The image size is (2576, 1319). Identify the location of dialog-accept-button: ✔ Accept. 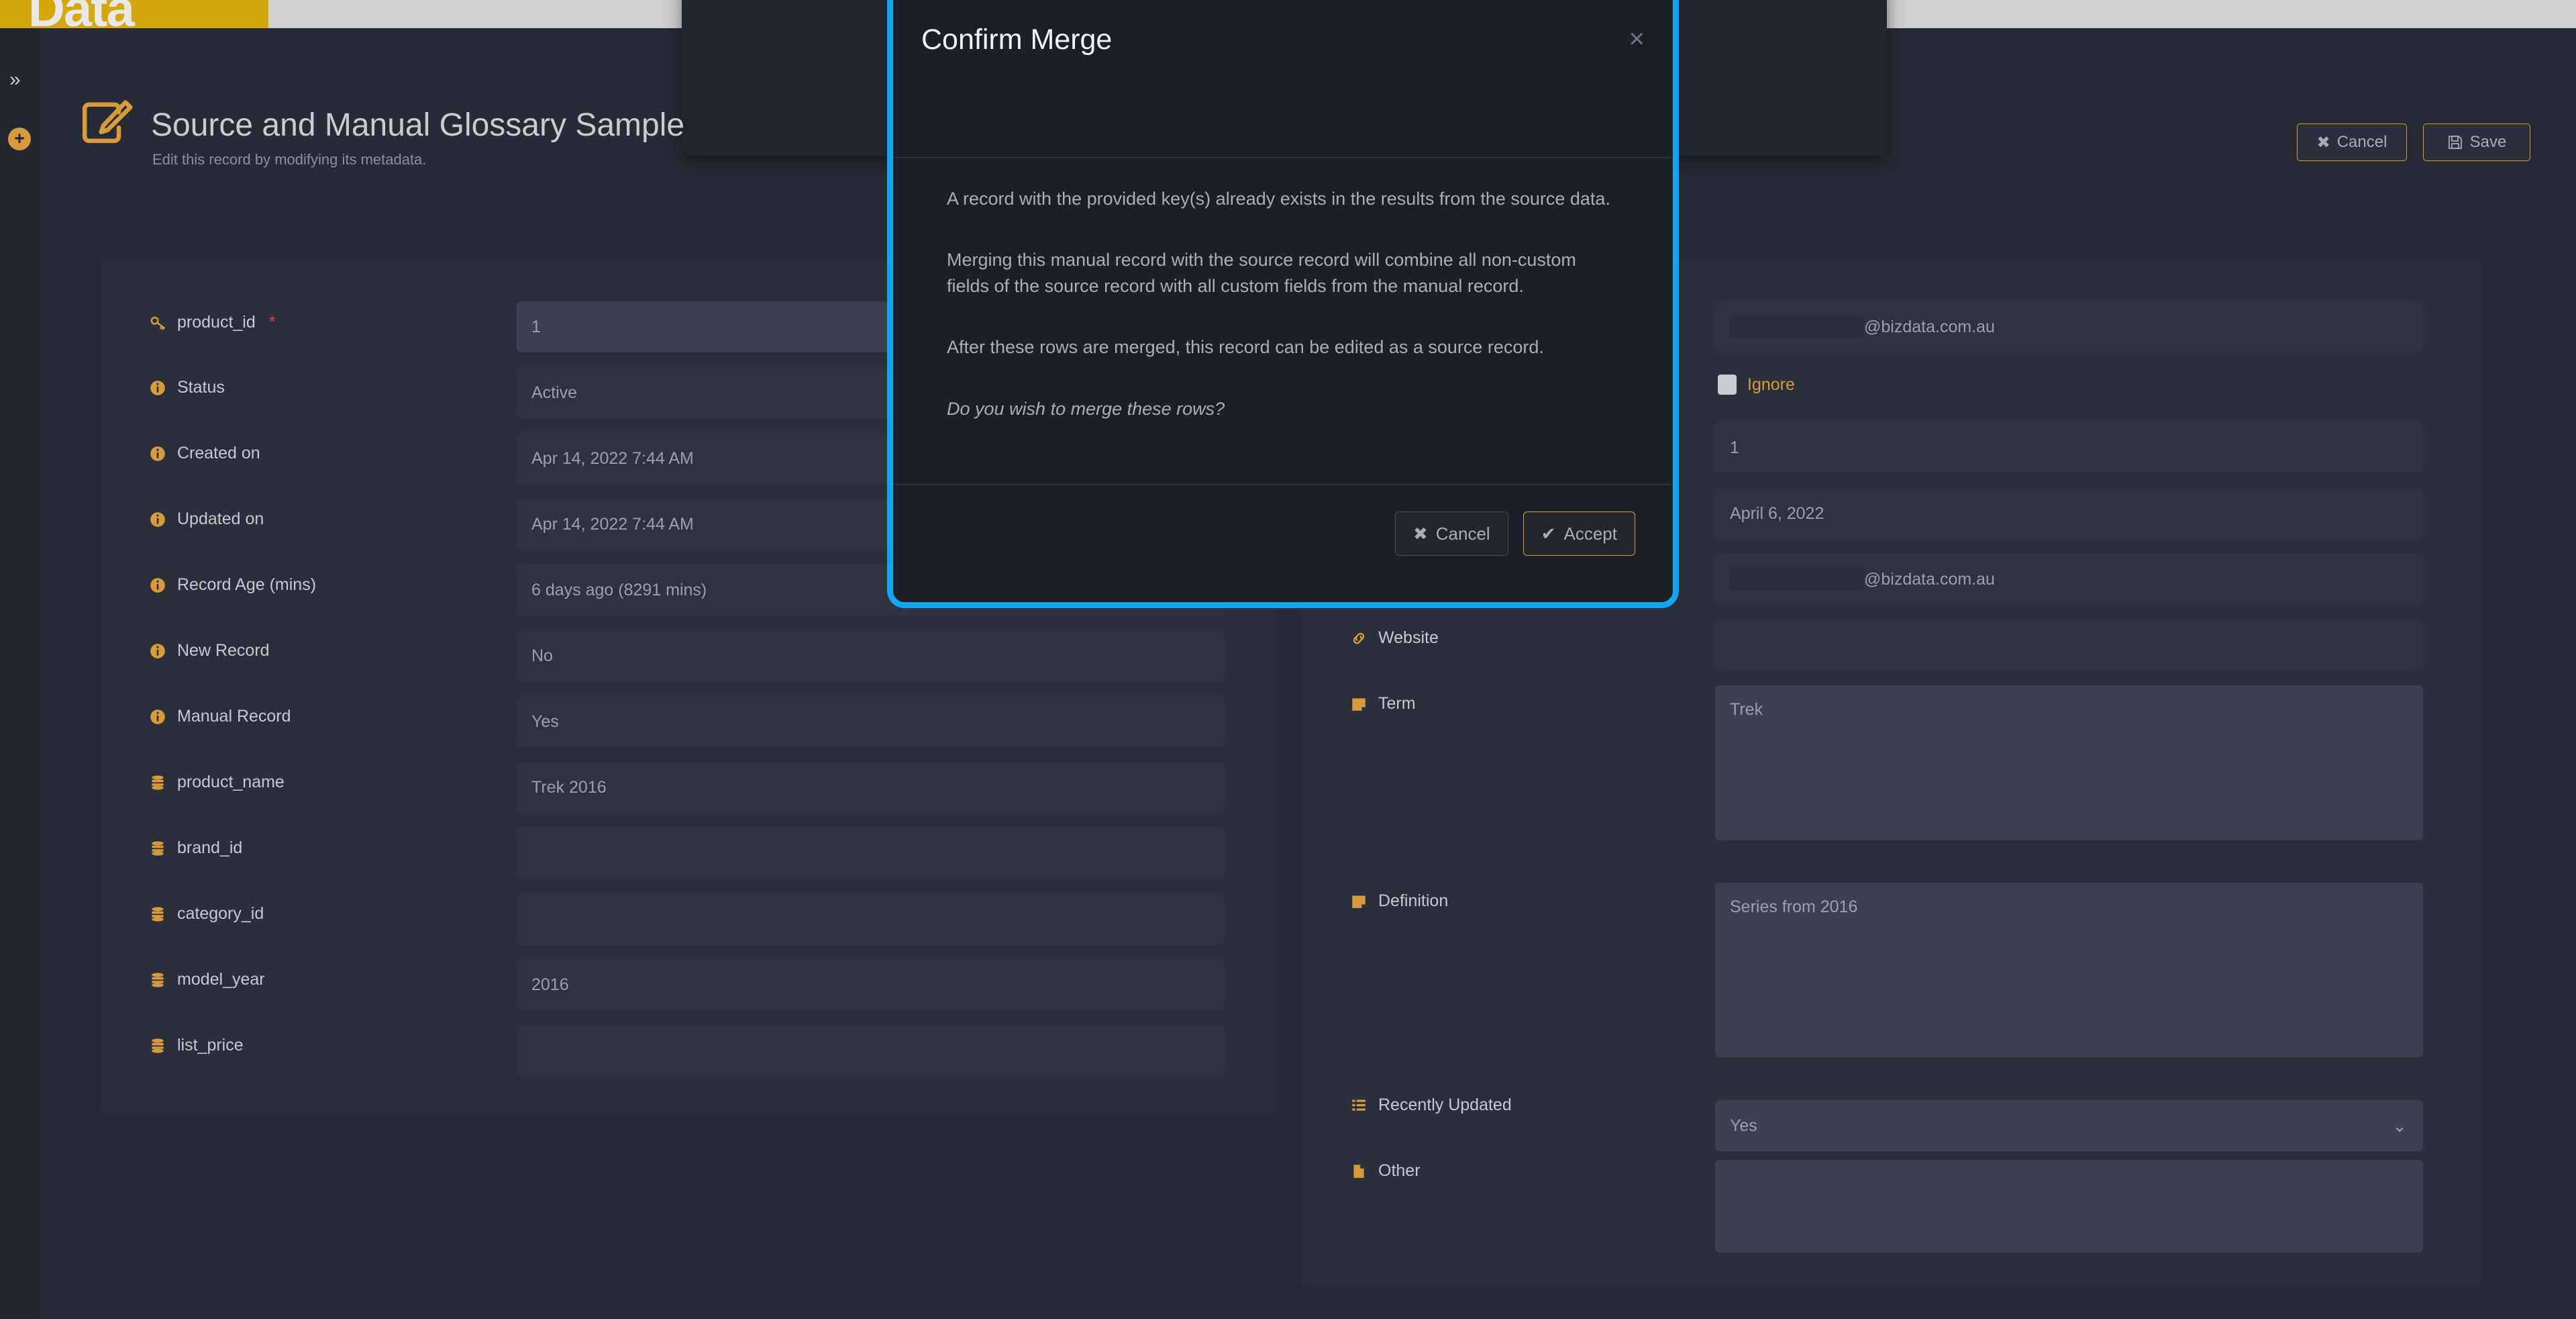
(1579, 533).